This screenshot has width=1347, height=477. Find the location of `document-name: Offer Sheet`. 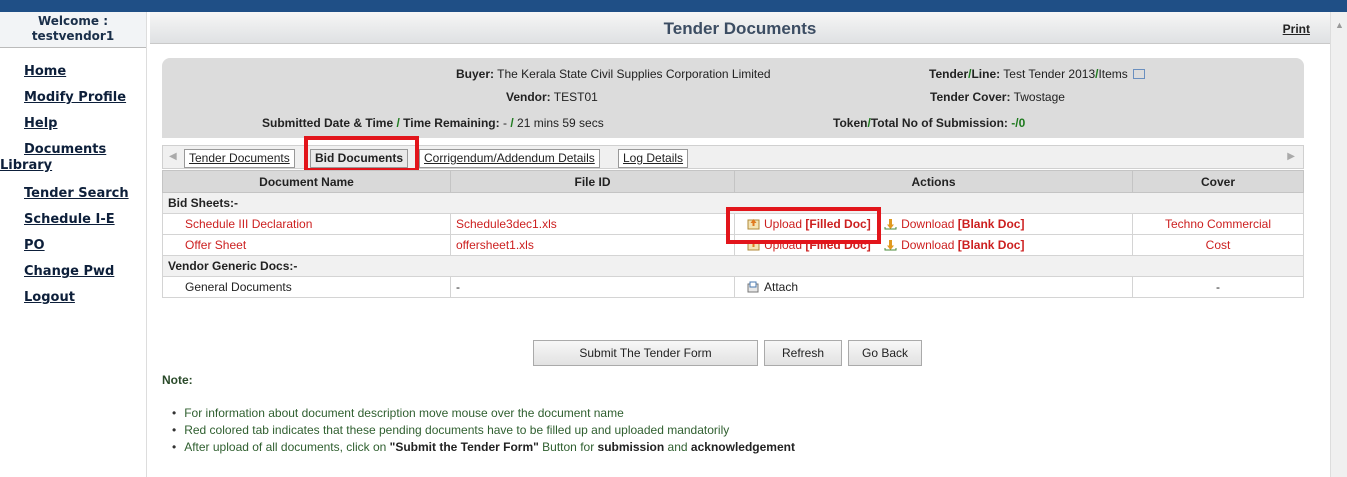

document-name: Offer Sheet is located at coordinates (306, 245).